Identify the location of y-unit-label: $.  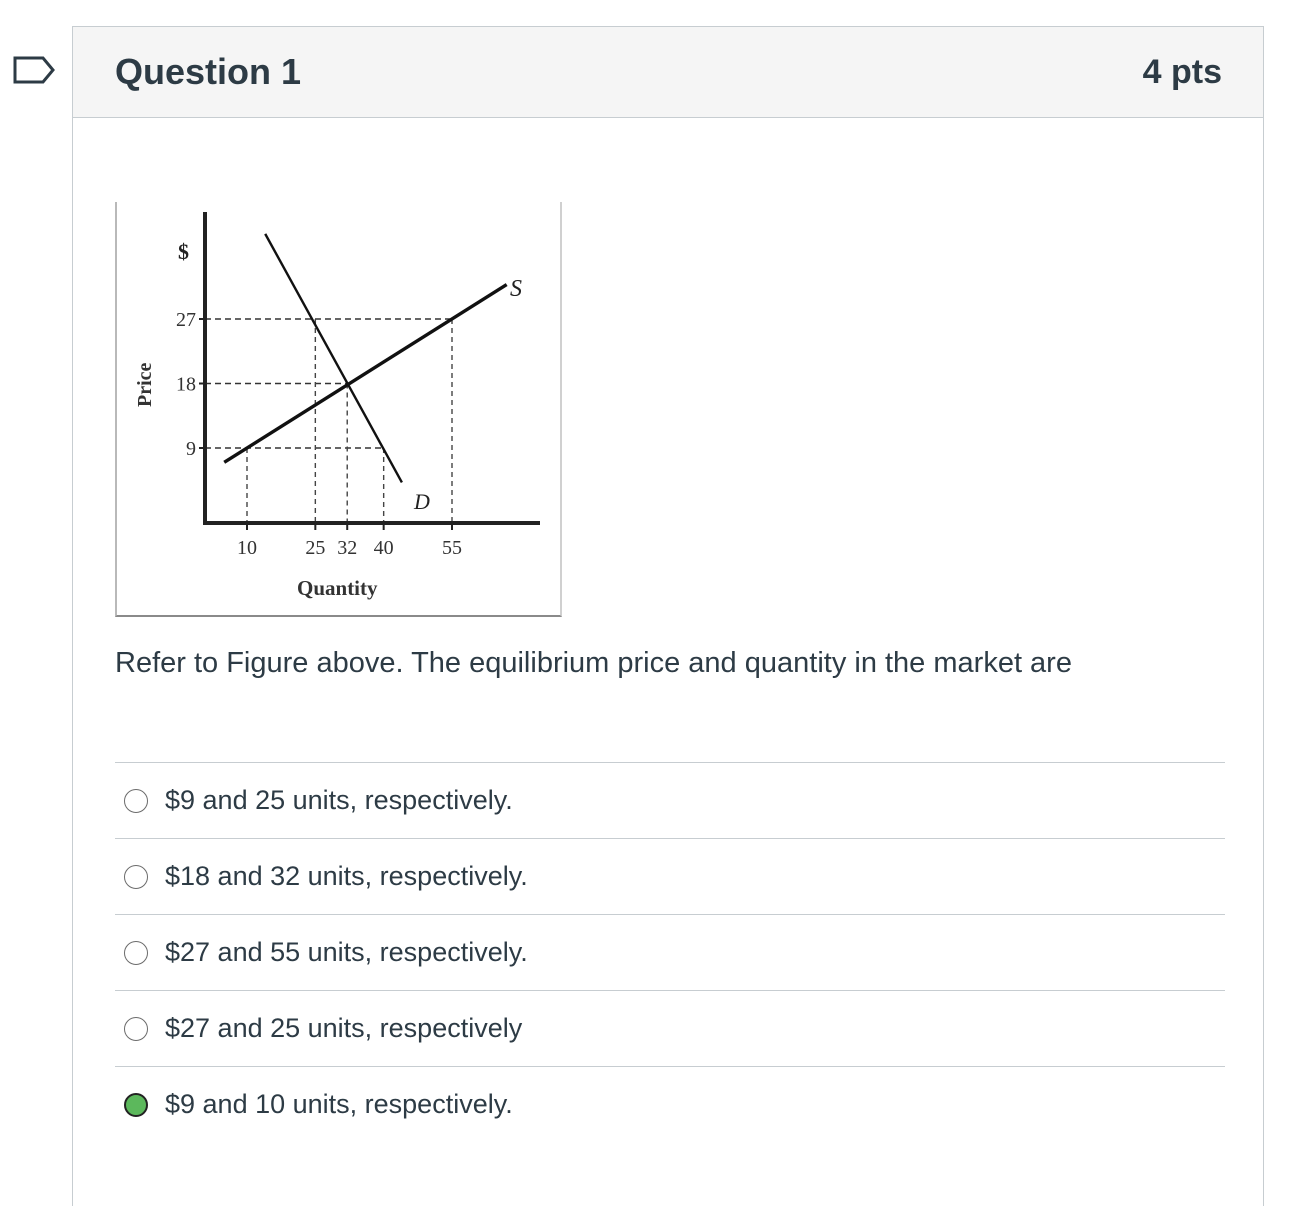
(183, 251).